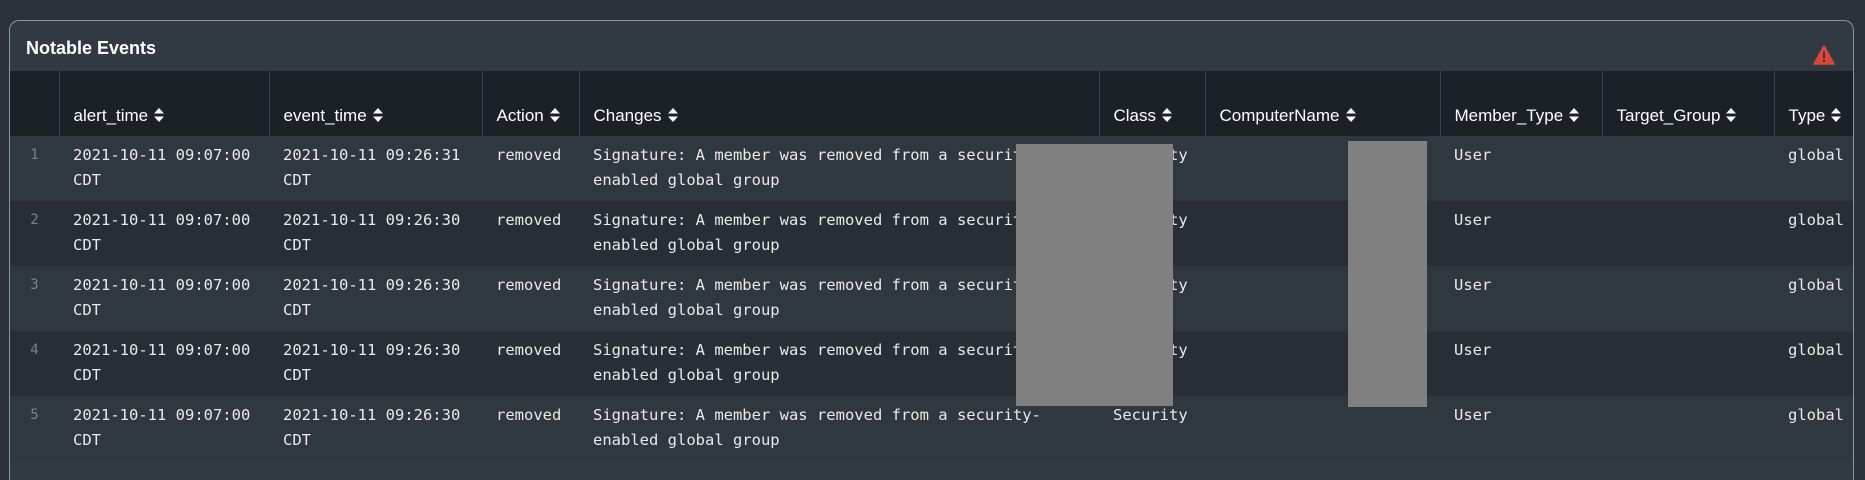 The height and width of the screenshot is (480, 1865). What do you see at coordinates (164, 103) in the screenshot?
I see `column-header-alert-time: alert_time` at bounding box center [164, 103].